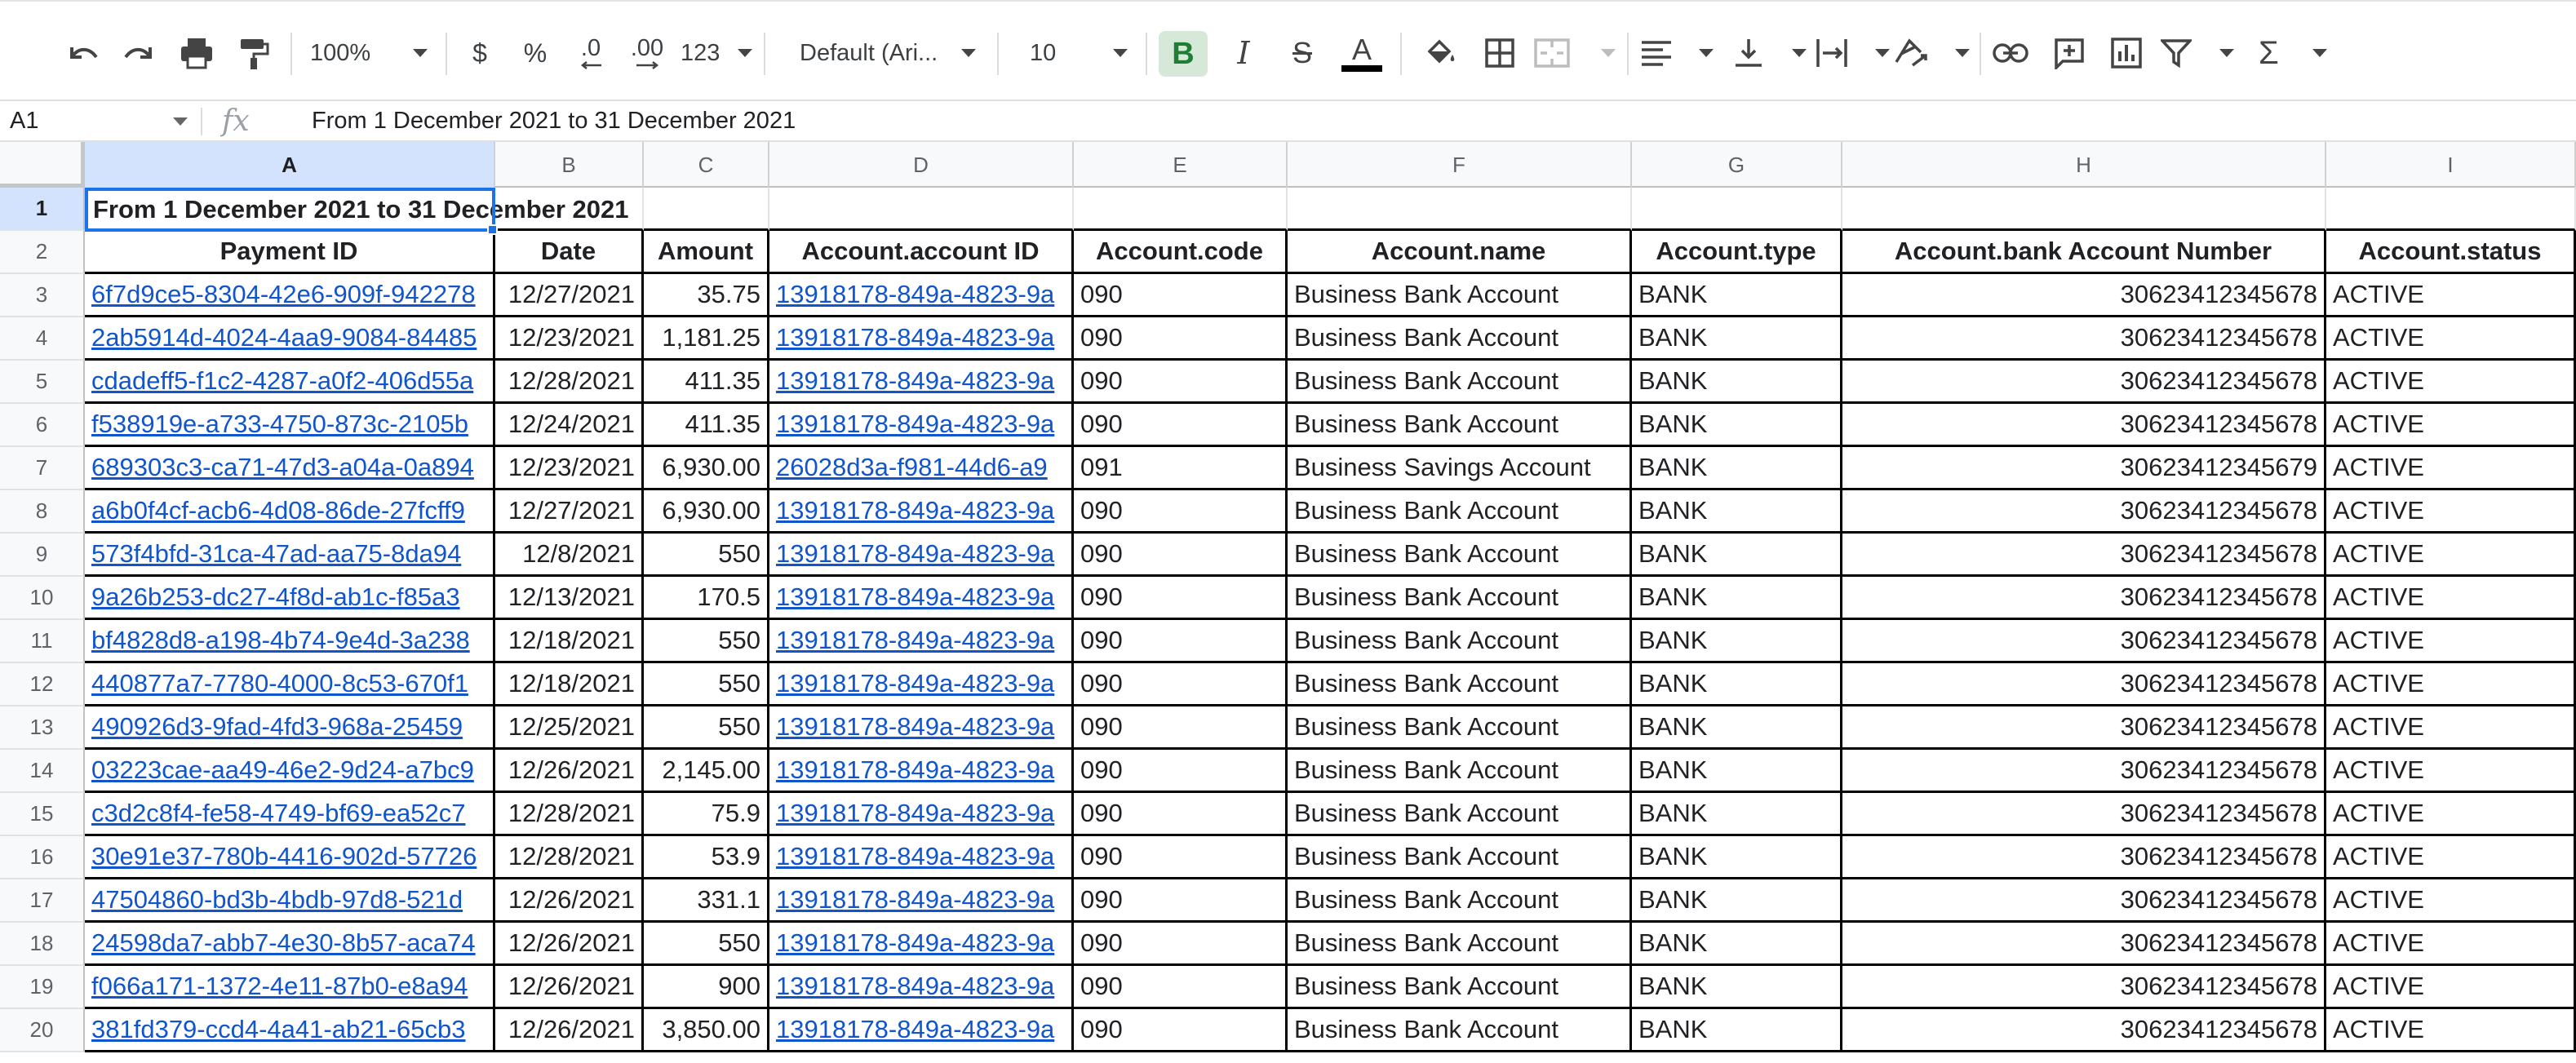  What do you see at coordinates (492, 230) in the screenshot?
I see `fill-handle` at bounding box center [492, 230].